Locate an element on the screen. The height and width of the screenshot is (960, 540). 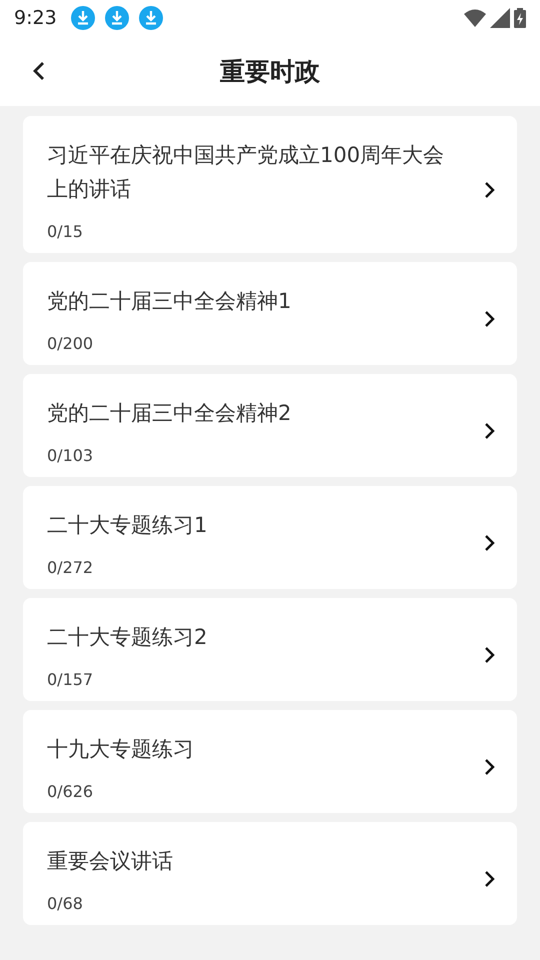
battery-icon is located at coordinates (520, 18).